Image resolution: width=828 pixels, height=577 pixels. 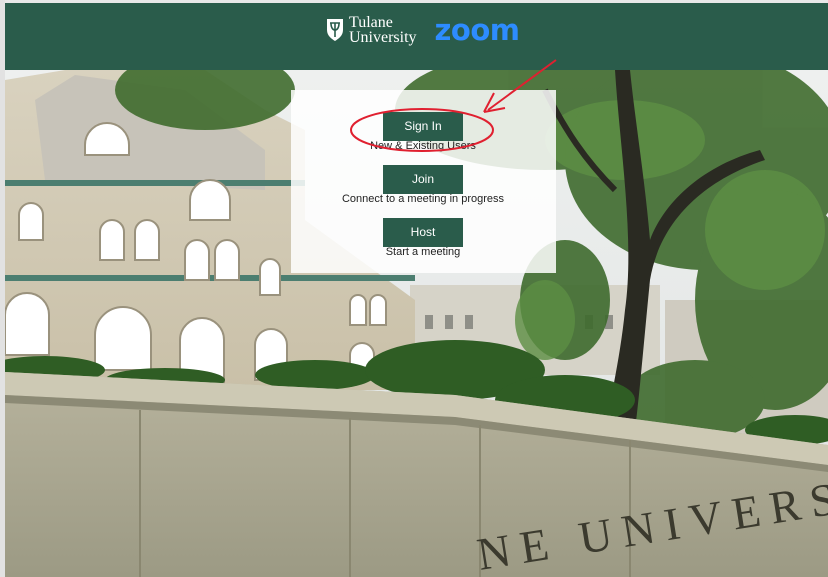 I want to click on brand-logos: Tulane University zoom, so click(x=423, y=30).